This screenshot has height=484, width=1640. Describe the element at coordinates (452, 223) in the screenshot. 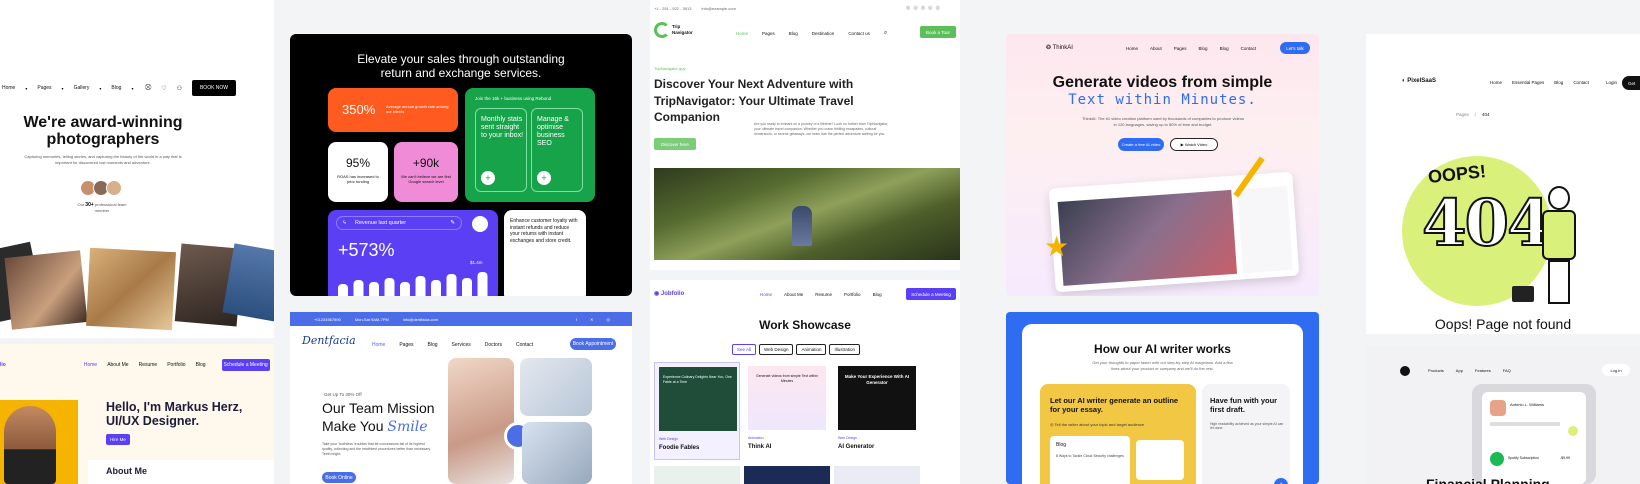

I see `edit-icon: ✎` at that location.